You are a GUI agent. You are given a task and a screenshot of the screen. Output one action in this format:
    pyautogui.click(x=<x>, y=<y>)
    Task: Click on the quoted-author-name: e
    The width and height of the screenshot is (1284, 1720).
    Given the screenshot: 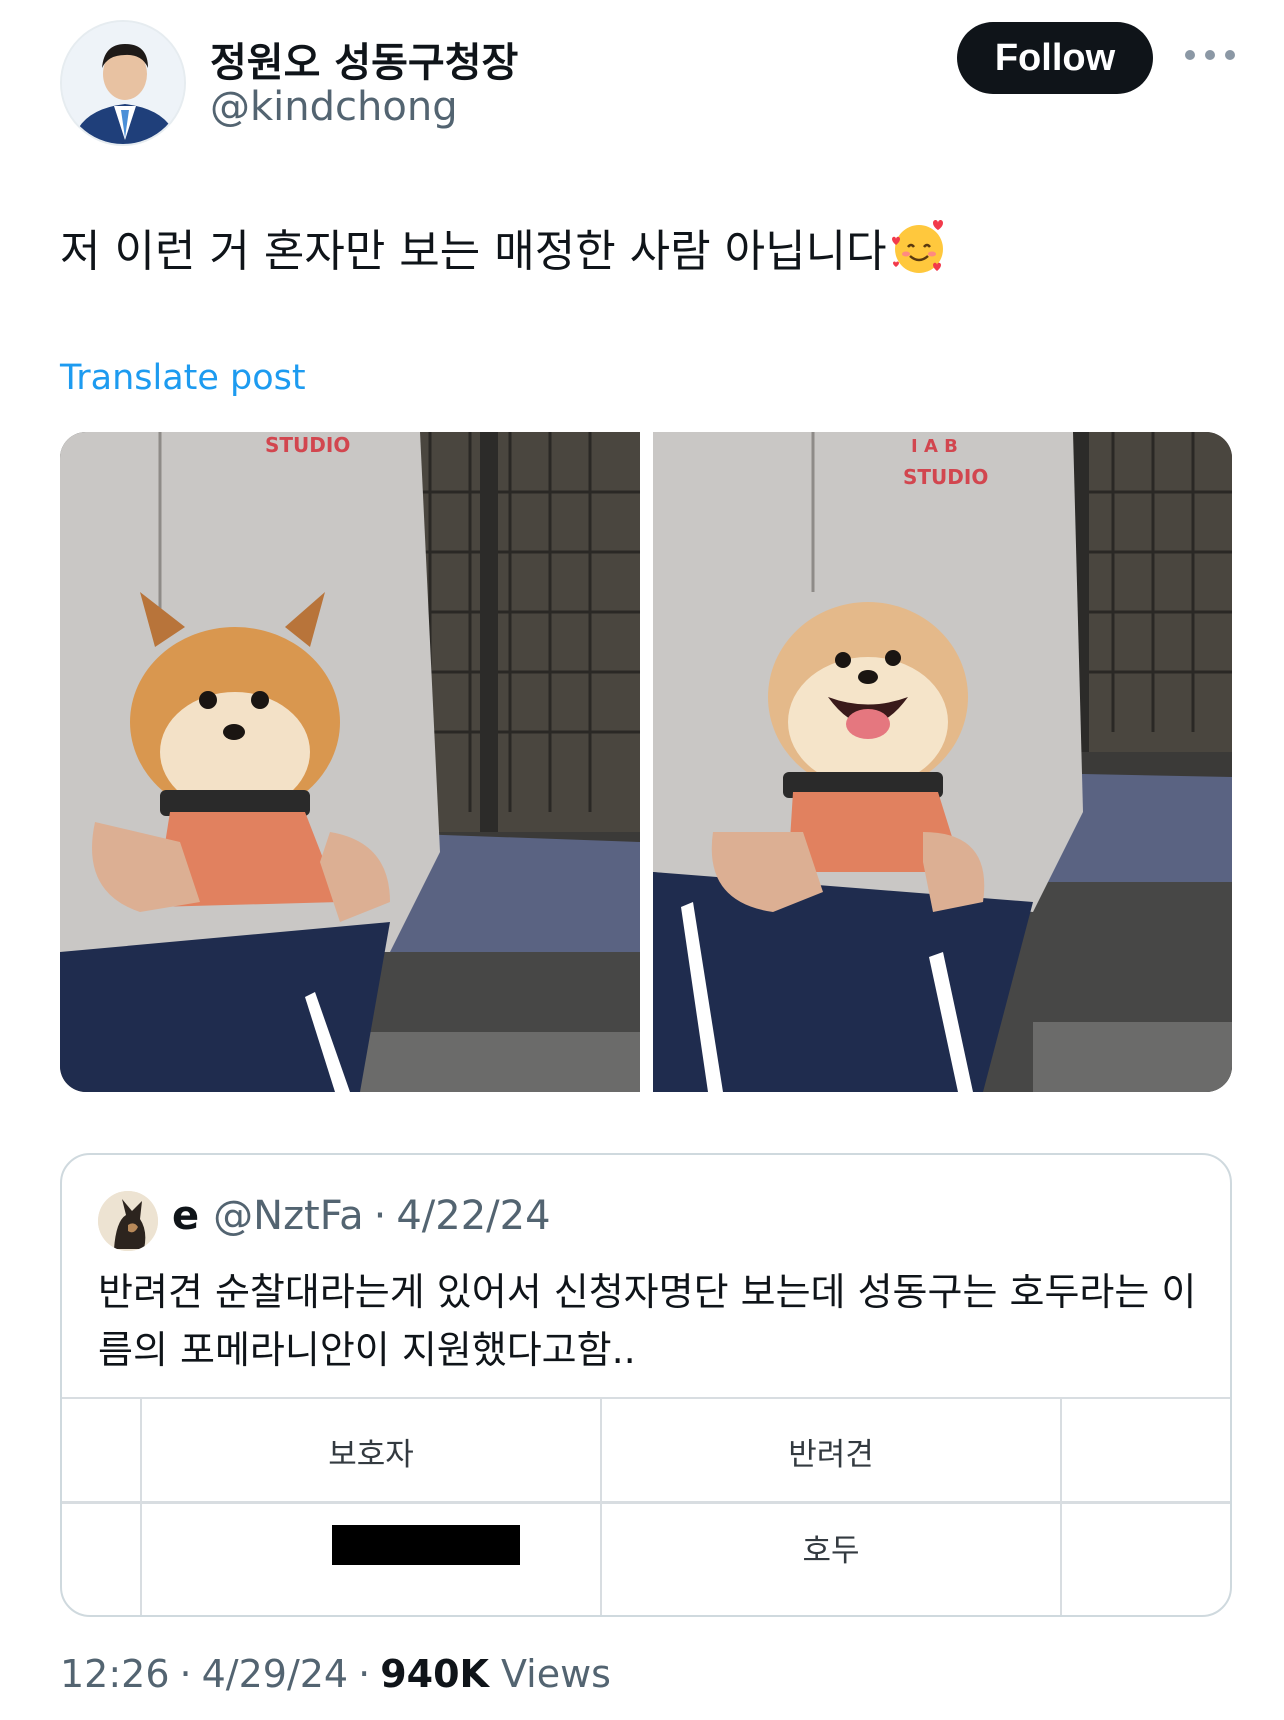 What is the action you would take?
    pyautogui.click(x=185, y=1216)
    